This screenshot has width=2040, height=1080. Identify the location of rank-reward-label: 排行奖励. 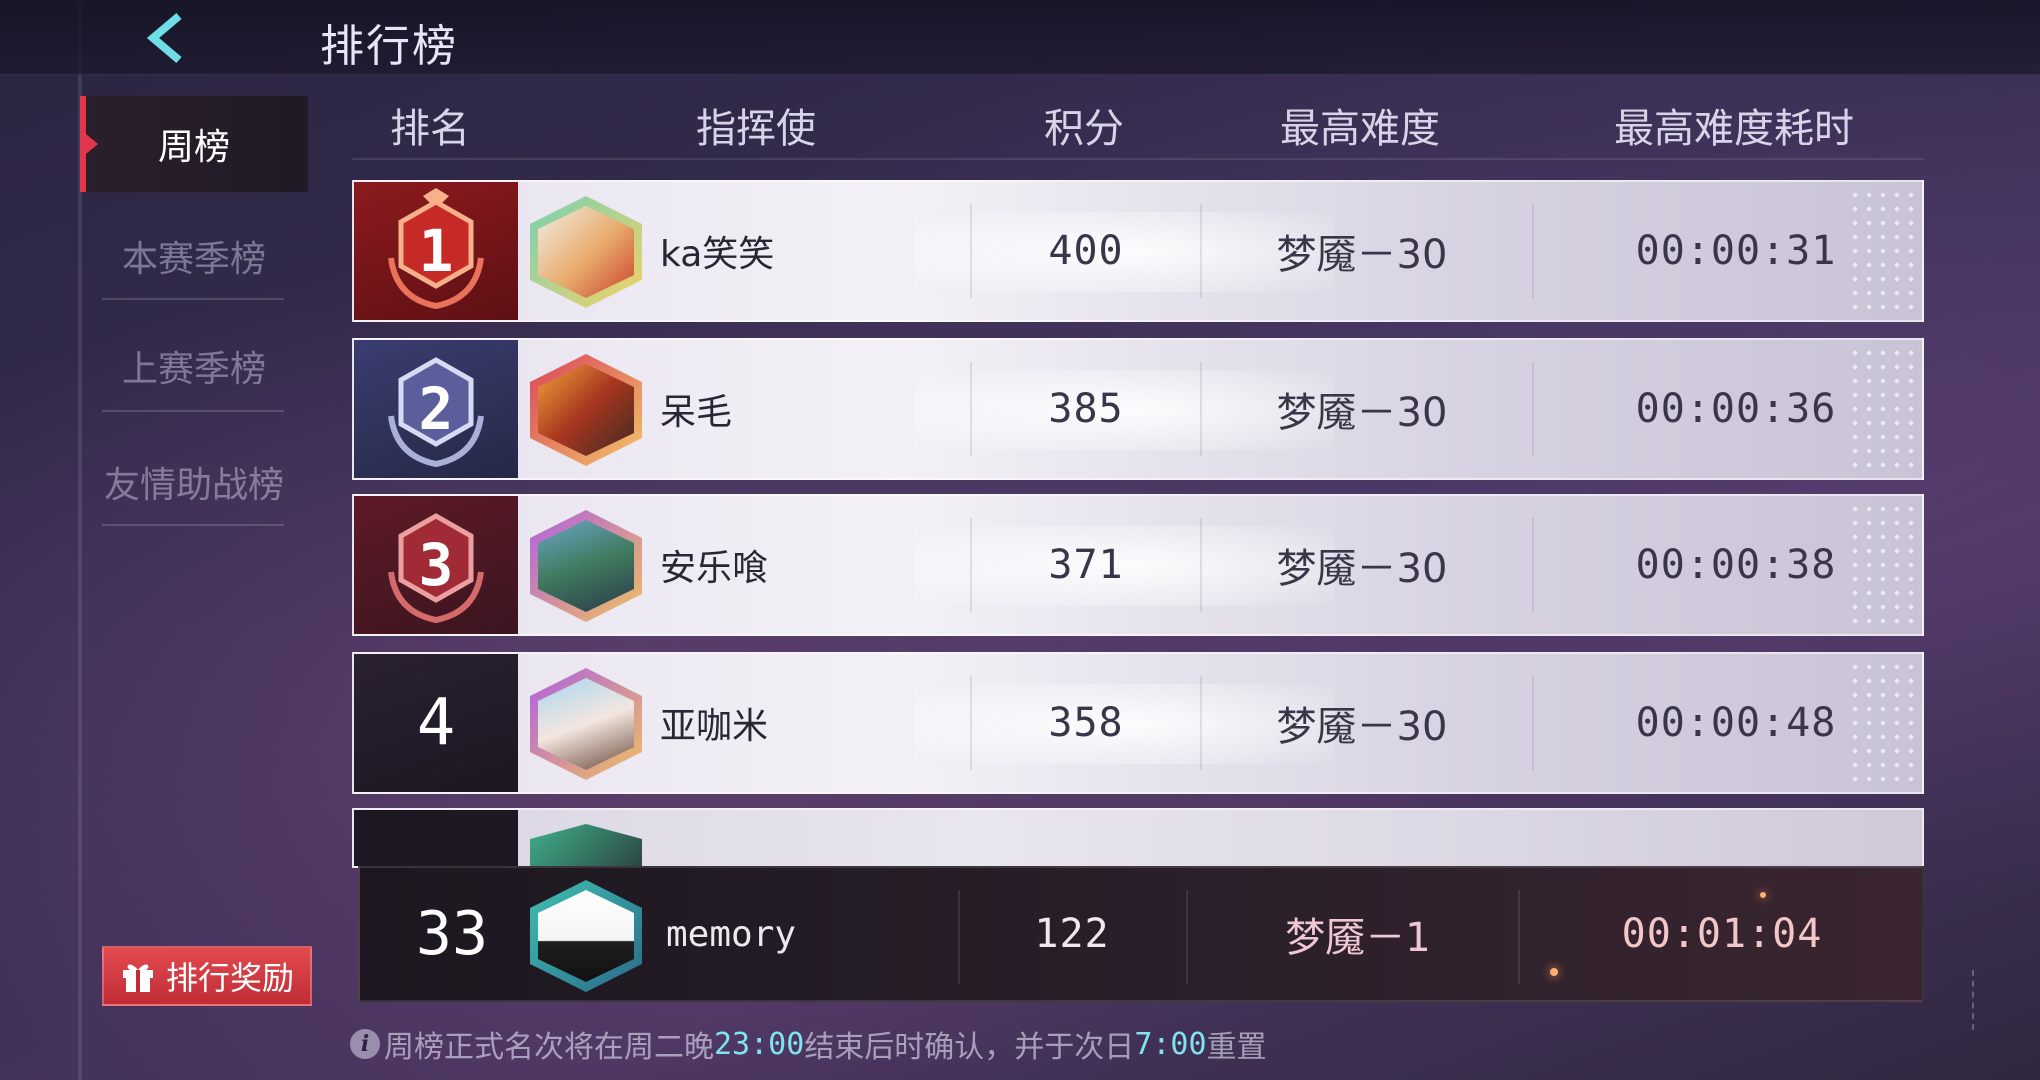
(229, 978).